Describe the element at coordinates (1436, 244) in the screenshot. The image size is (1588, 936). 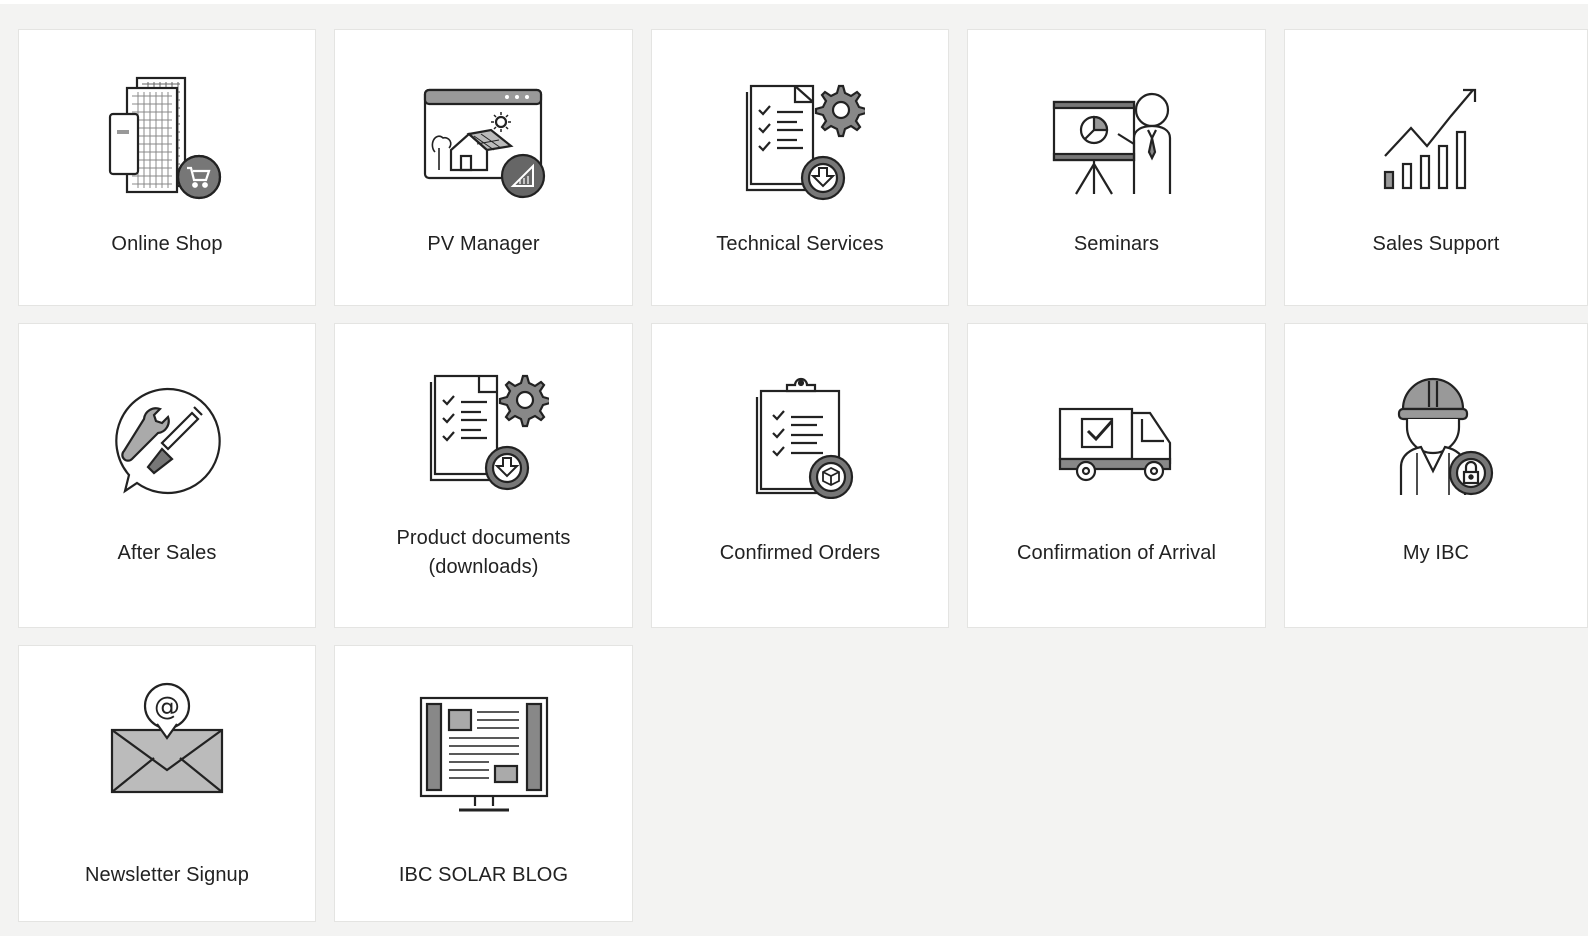
I see `tile-label: Sales Support` at that location.